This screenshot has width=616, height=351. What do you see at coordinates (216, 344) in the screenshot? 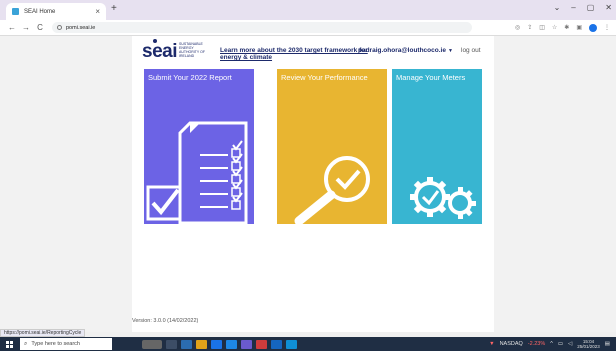
I see `chrome-icon` at bounding box center [216, 344].